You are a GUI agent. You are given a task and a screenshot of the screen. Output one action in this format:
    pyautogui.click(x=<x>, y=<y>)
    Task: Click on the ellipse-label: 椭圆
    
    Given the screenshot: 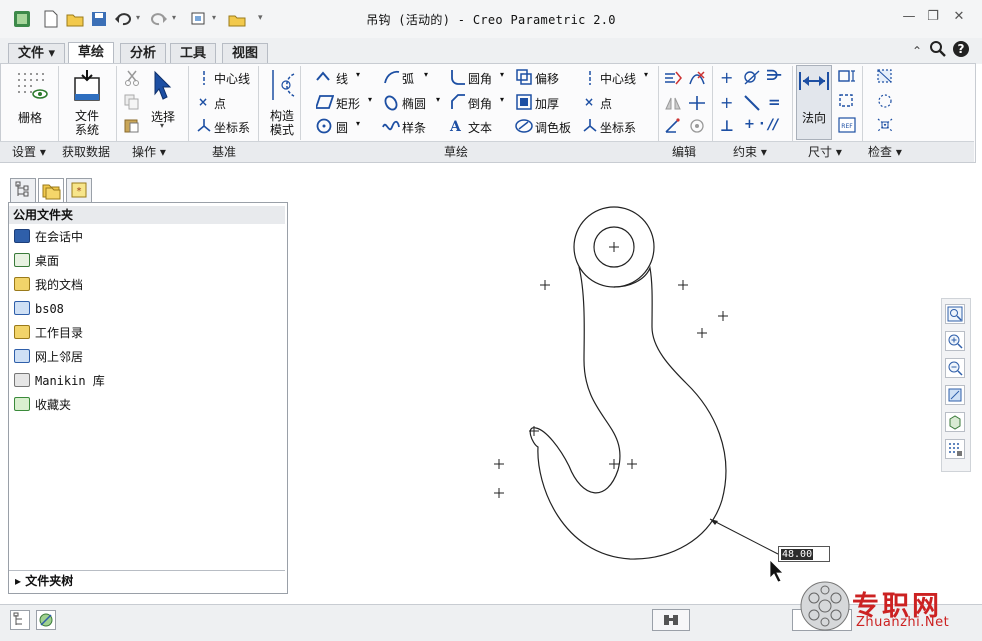 What is the action you would take?
    pyautogui.click(x=414, y=103)
    